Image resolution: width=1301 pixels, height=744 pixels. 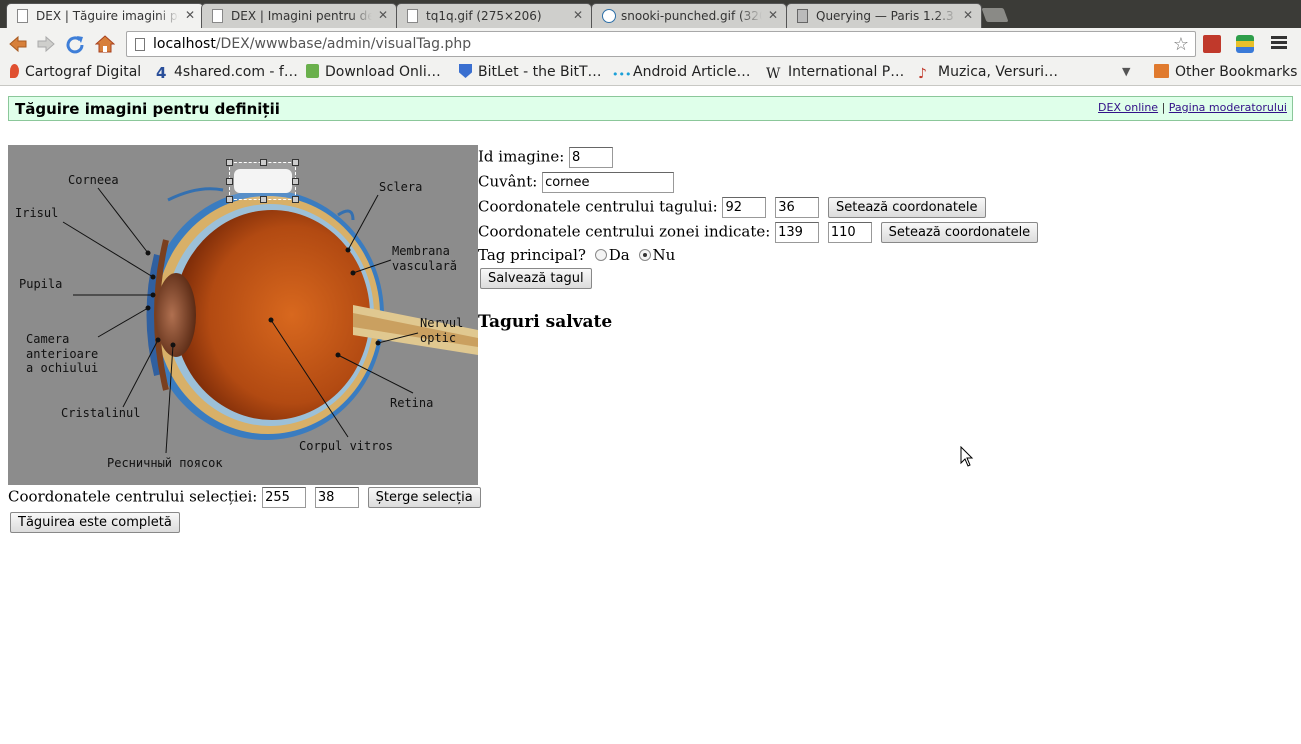 What do you see at coordinates (438, 338) in the screenshot?
I see `label-nervul: optic` at bounding box center [438, 338].